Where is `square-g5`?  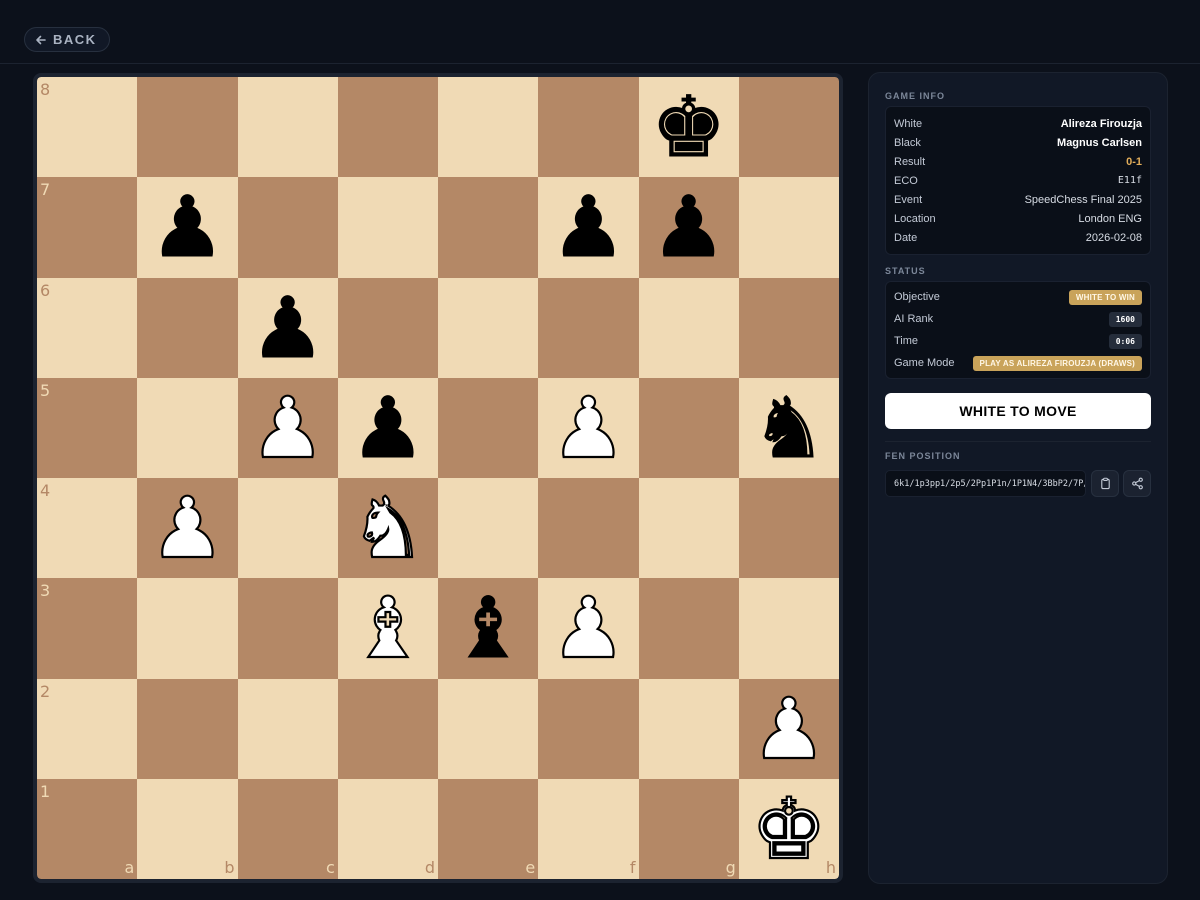 square-g5 is located at coordinates (688, 427).